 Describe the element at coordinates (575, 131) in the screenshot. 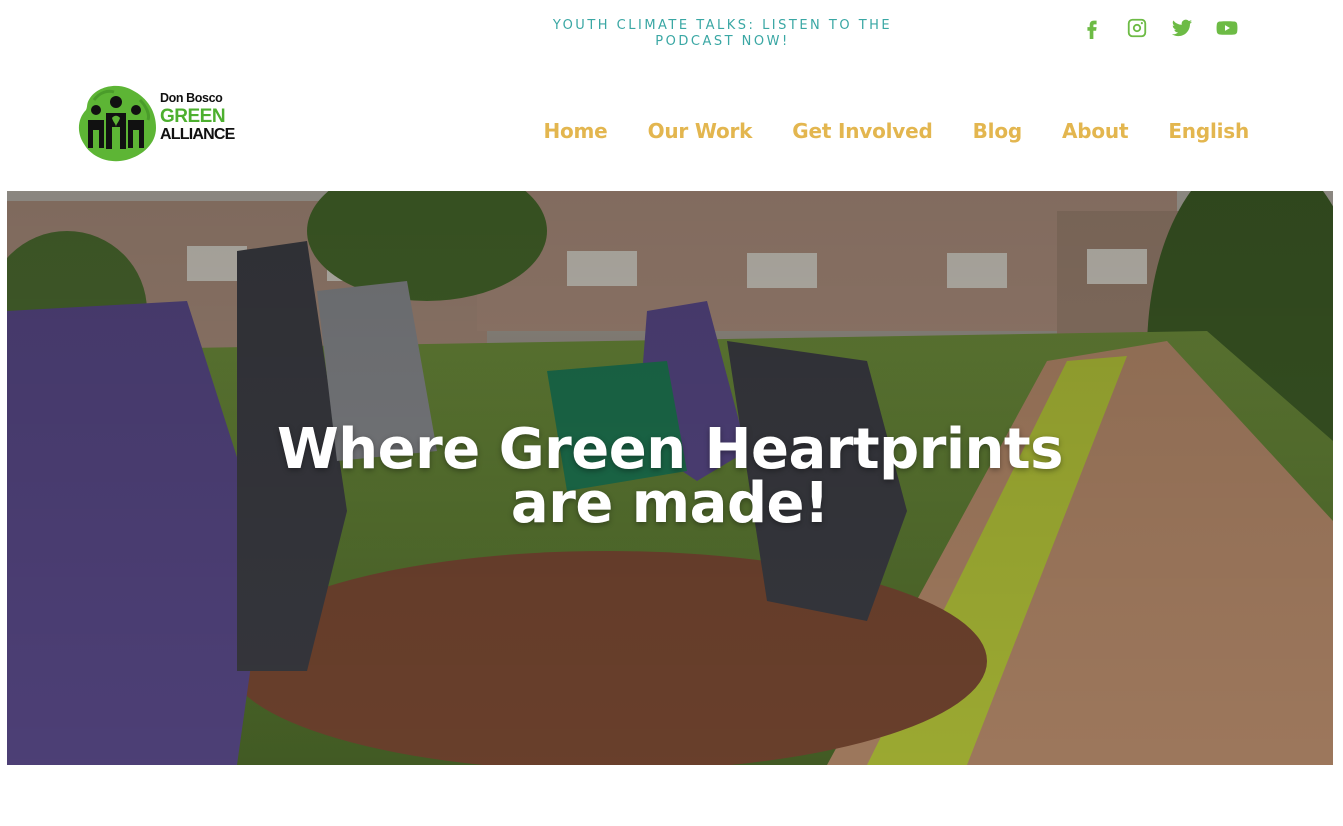

I see `nav-home: Home` at that location.